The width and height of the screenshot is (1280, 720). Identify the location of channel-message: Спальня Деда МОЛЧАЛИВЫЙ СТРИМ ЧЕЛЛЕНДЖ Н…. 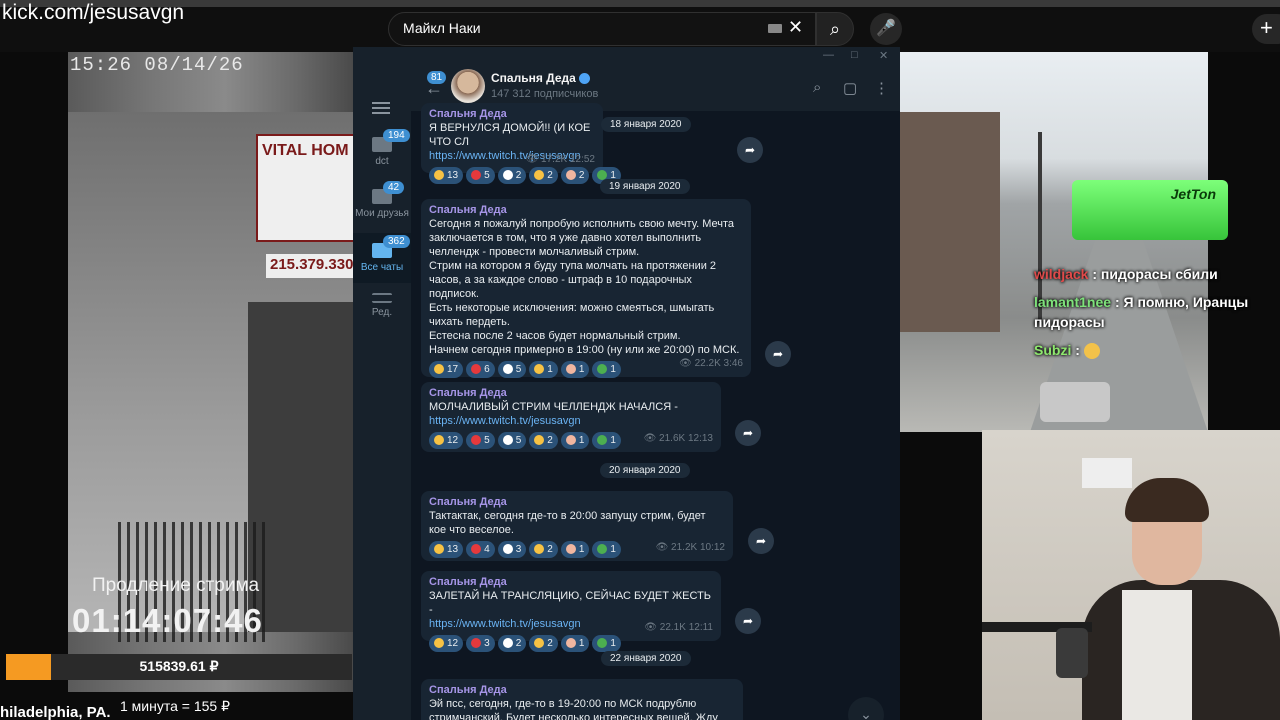
(571, 417).